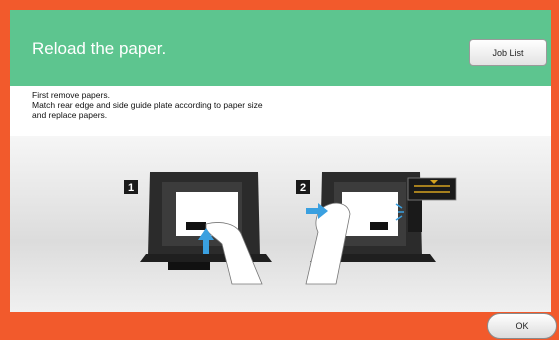  What do you see at coordinates (70, 115) in the screenshot?
I see `instruction-line: and replace papers.` at bounding box center [70, 115].